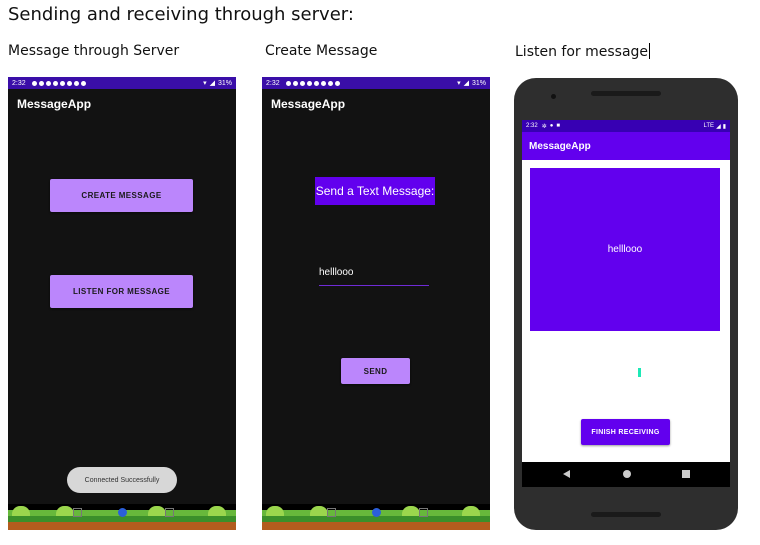 This screenshot has width=760, height=545. What do you see at coordinates (626, 93) in the screenshot?
I see `speaker-top` at bounding box center [626, 93].